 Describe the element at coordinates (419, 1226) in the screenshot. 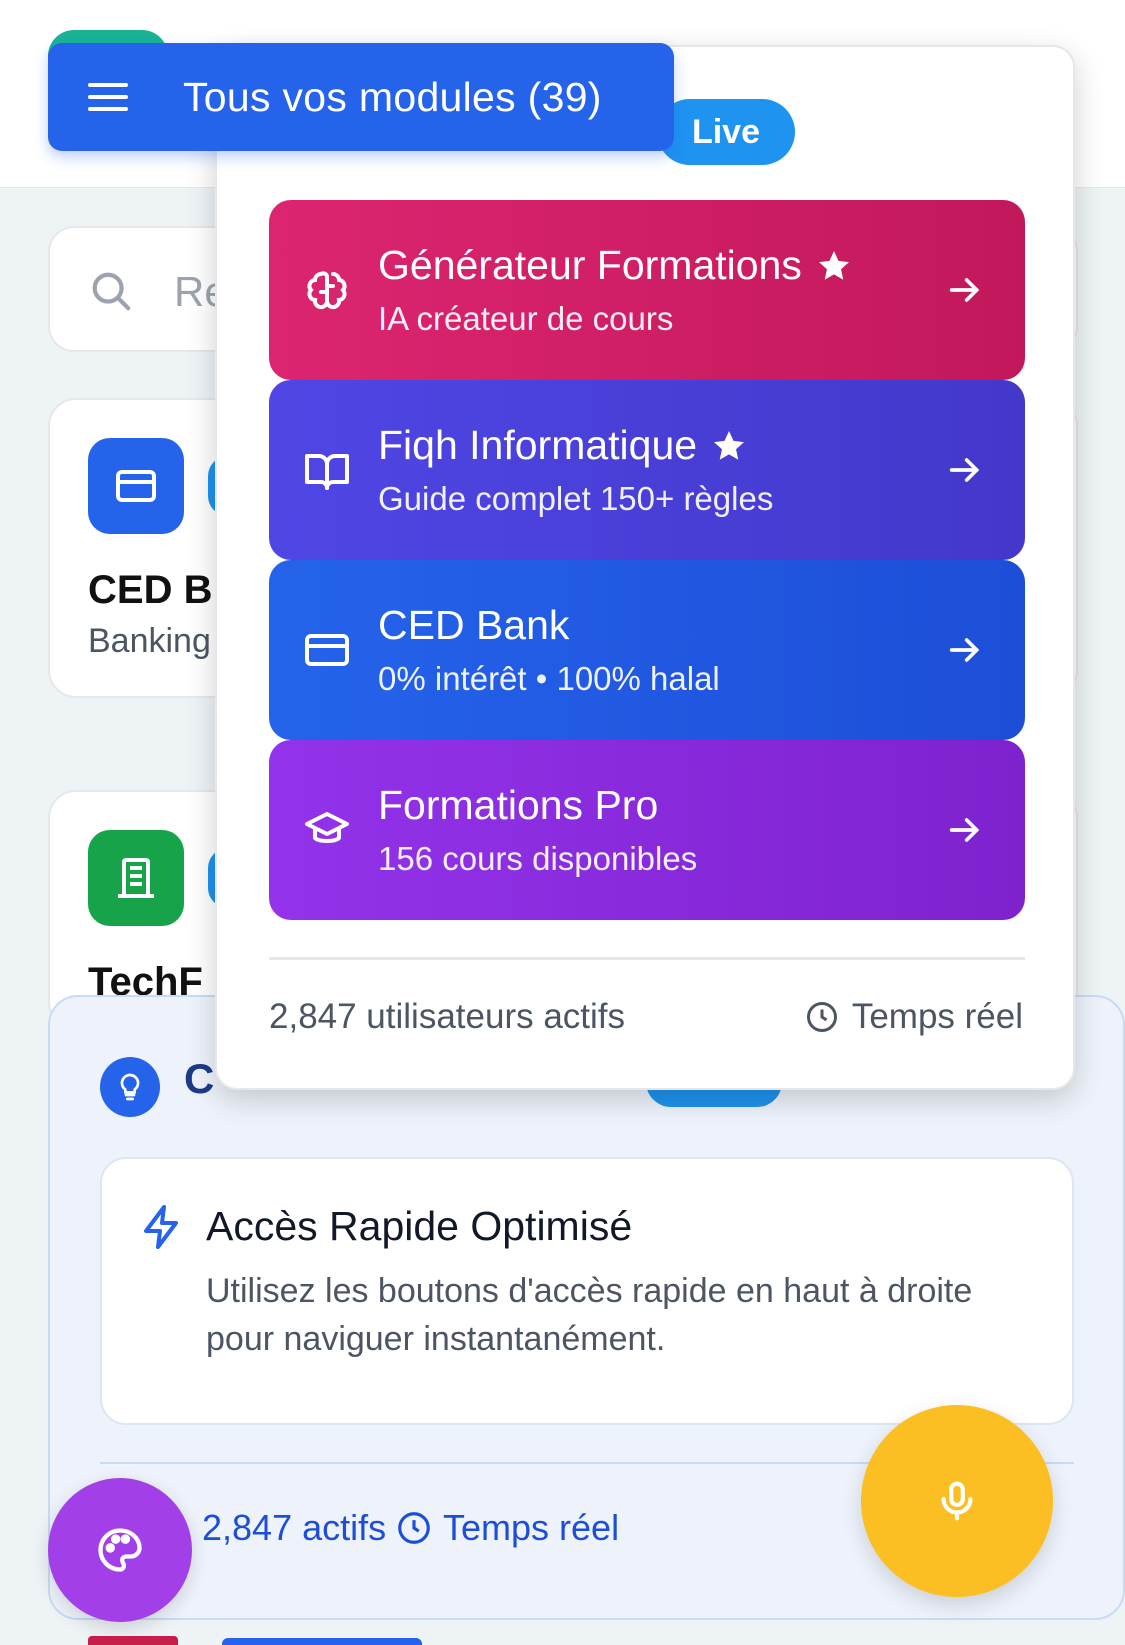

I see `tip-heading: Accès Rapide Optimisé` at that location.